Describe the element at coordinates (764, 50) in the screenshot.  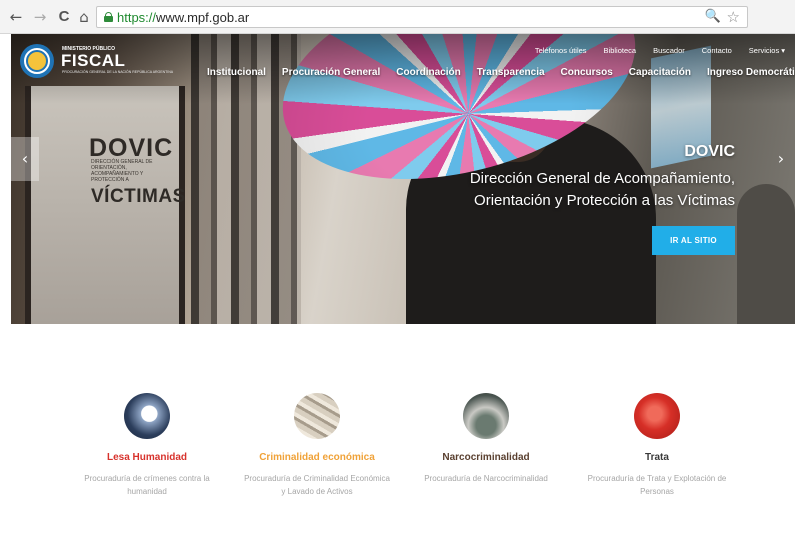
I see `util-link-servicios-label: Servicios` at that location.